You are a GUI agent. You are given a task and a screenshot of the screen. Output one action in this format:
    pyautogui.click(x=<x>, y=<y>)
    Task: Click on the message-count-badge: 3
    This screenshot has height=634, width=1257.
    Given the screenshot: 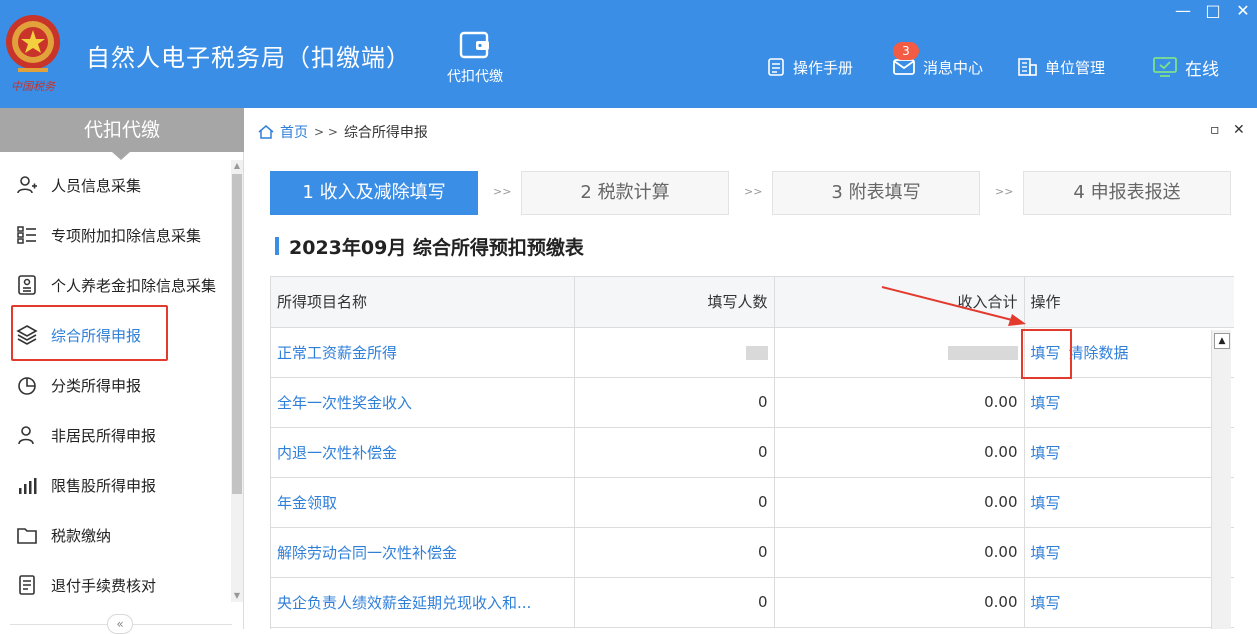 What is the action you would take?
    pyautogui.click(x=906, y=51)
    